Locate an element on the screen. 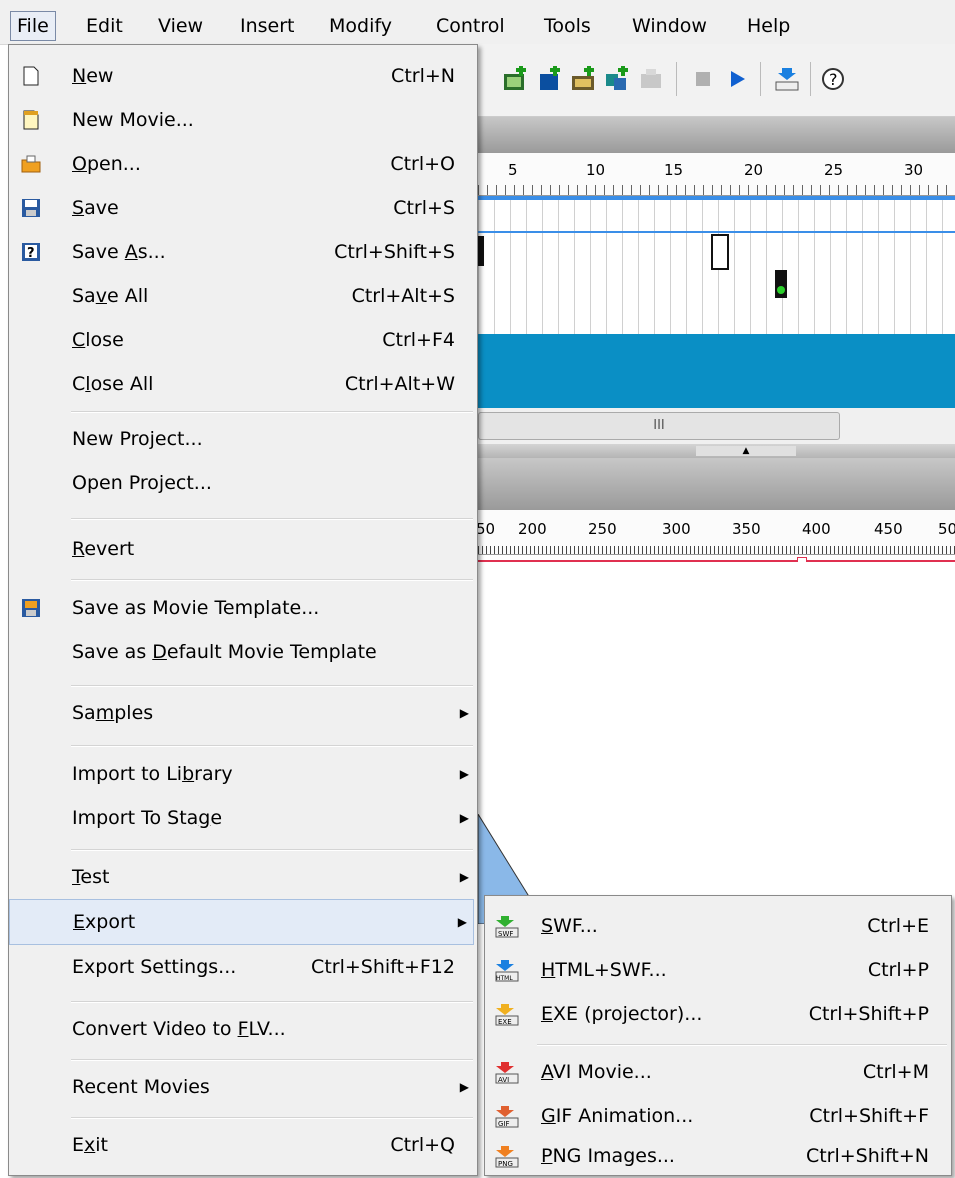  horizontal-scrollbar: III is located at coordinates (716, 426).